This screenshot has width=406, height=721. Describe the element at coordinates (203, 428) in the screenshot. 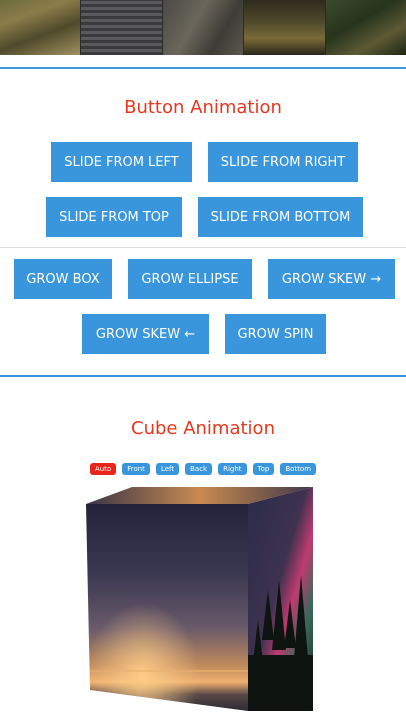

I see `cube-animation-title: Cube Animation` at that location.